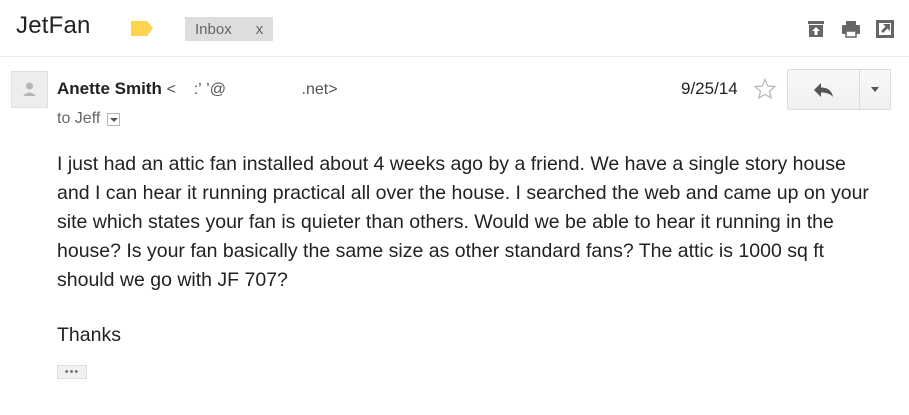  I want to click on reply-button, so click(824, 89).